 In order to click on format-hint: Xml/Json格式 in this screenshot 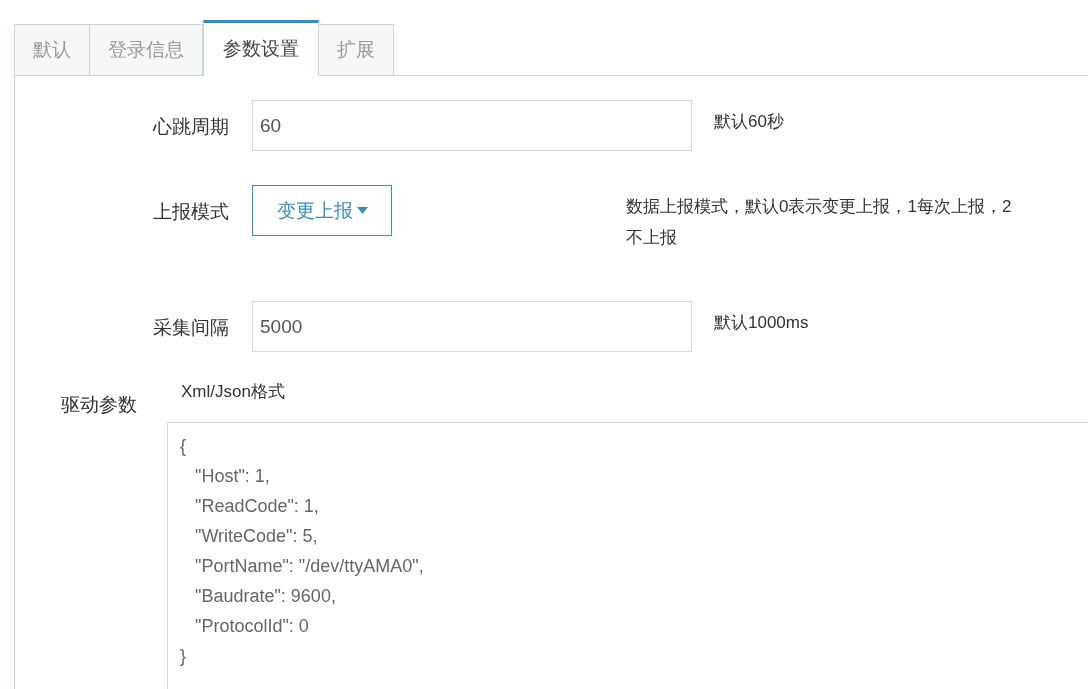, I will do `click(233, 392)`.